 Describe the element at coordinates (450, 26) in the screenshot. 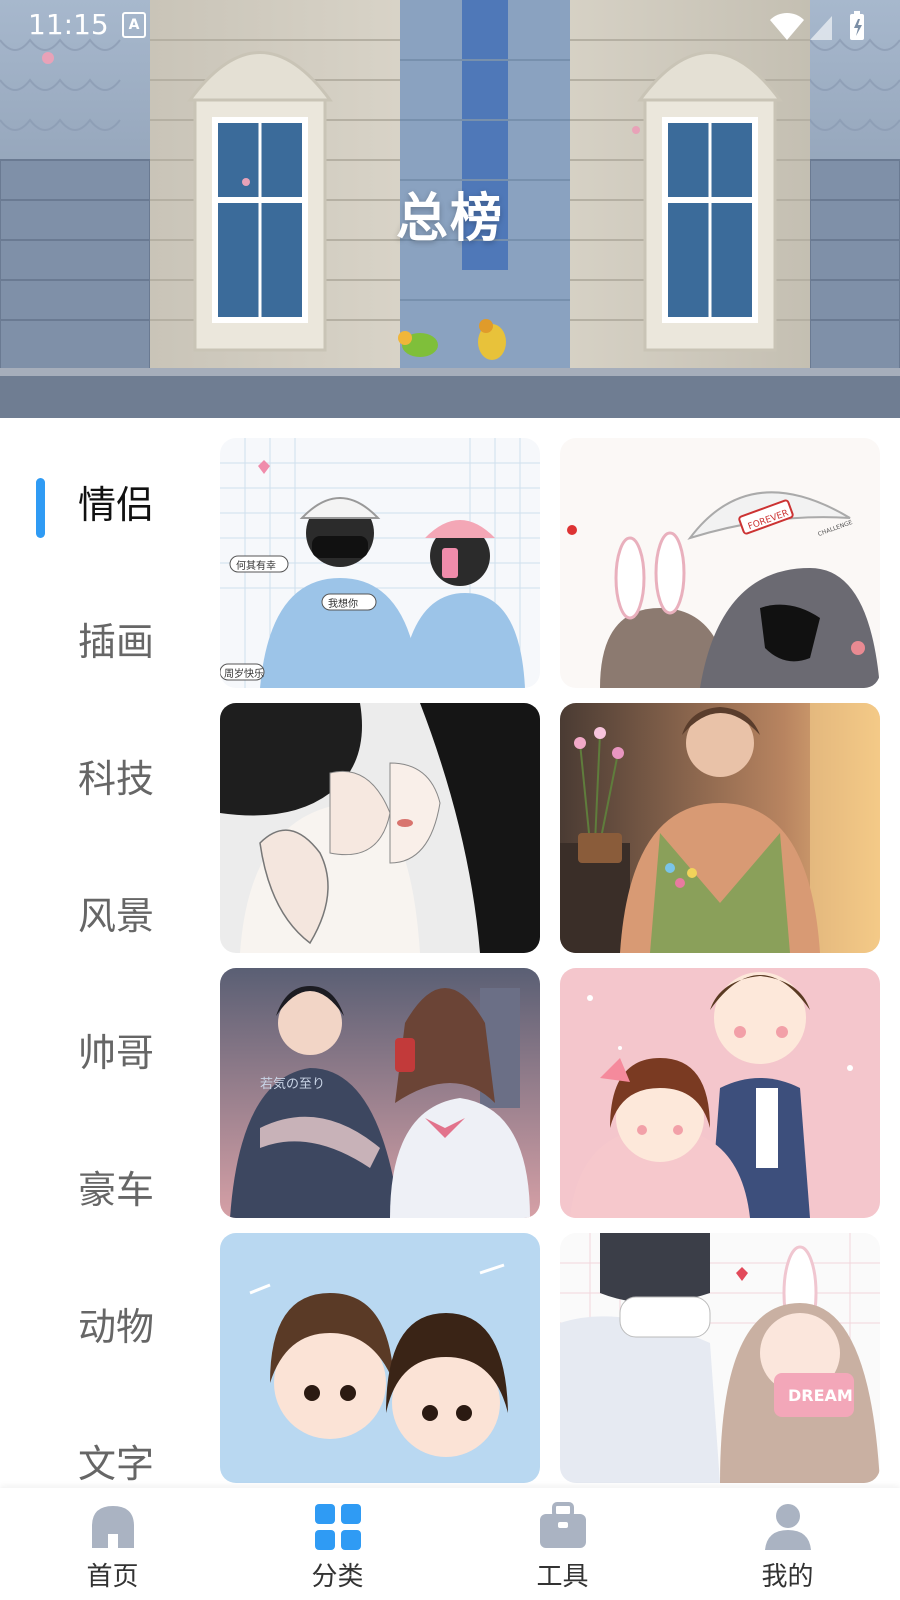

I see `status-bar: 11:15 A` at that location.